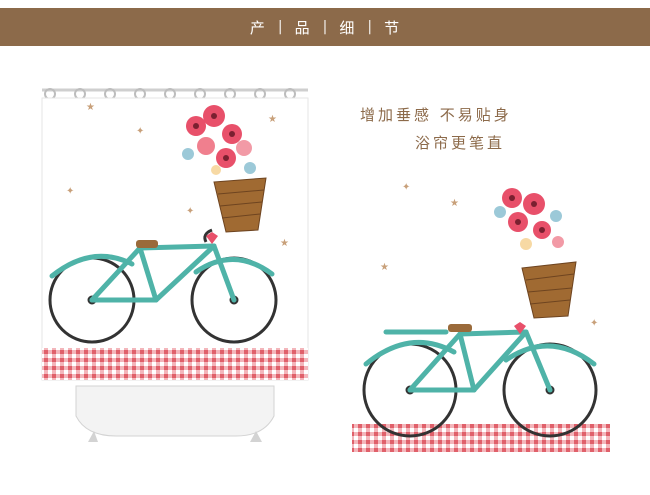 The height and width of the screenshot is (495, 650). What do you see at coordinates (549, 290) in the screenshot?
I see `wicker-basket` at bounding box center [549, 290].